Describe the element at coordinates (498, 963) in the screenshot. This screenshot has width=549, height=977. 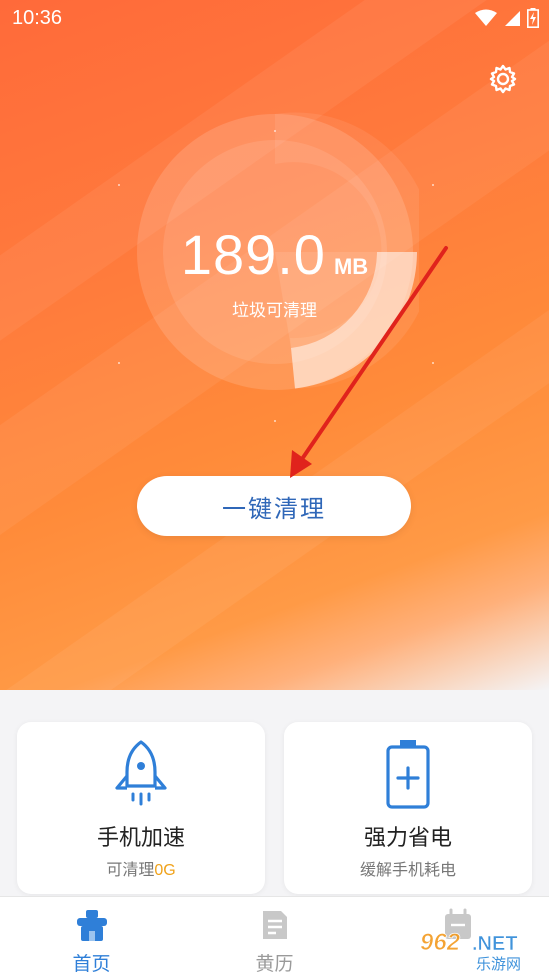
I see `svg-text: 乐游网` at that location.